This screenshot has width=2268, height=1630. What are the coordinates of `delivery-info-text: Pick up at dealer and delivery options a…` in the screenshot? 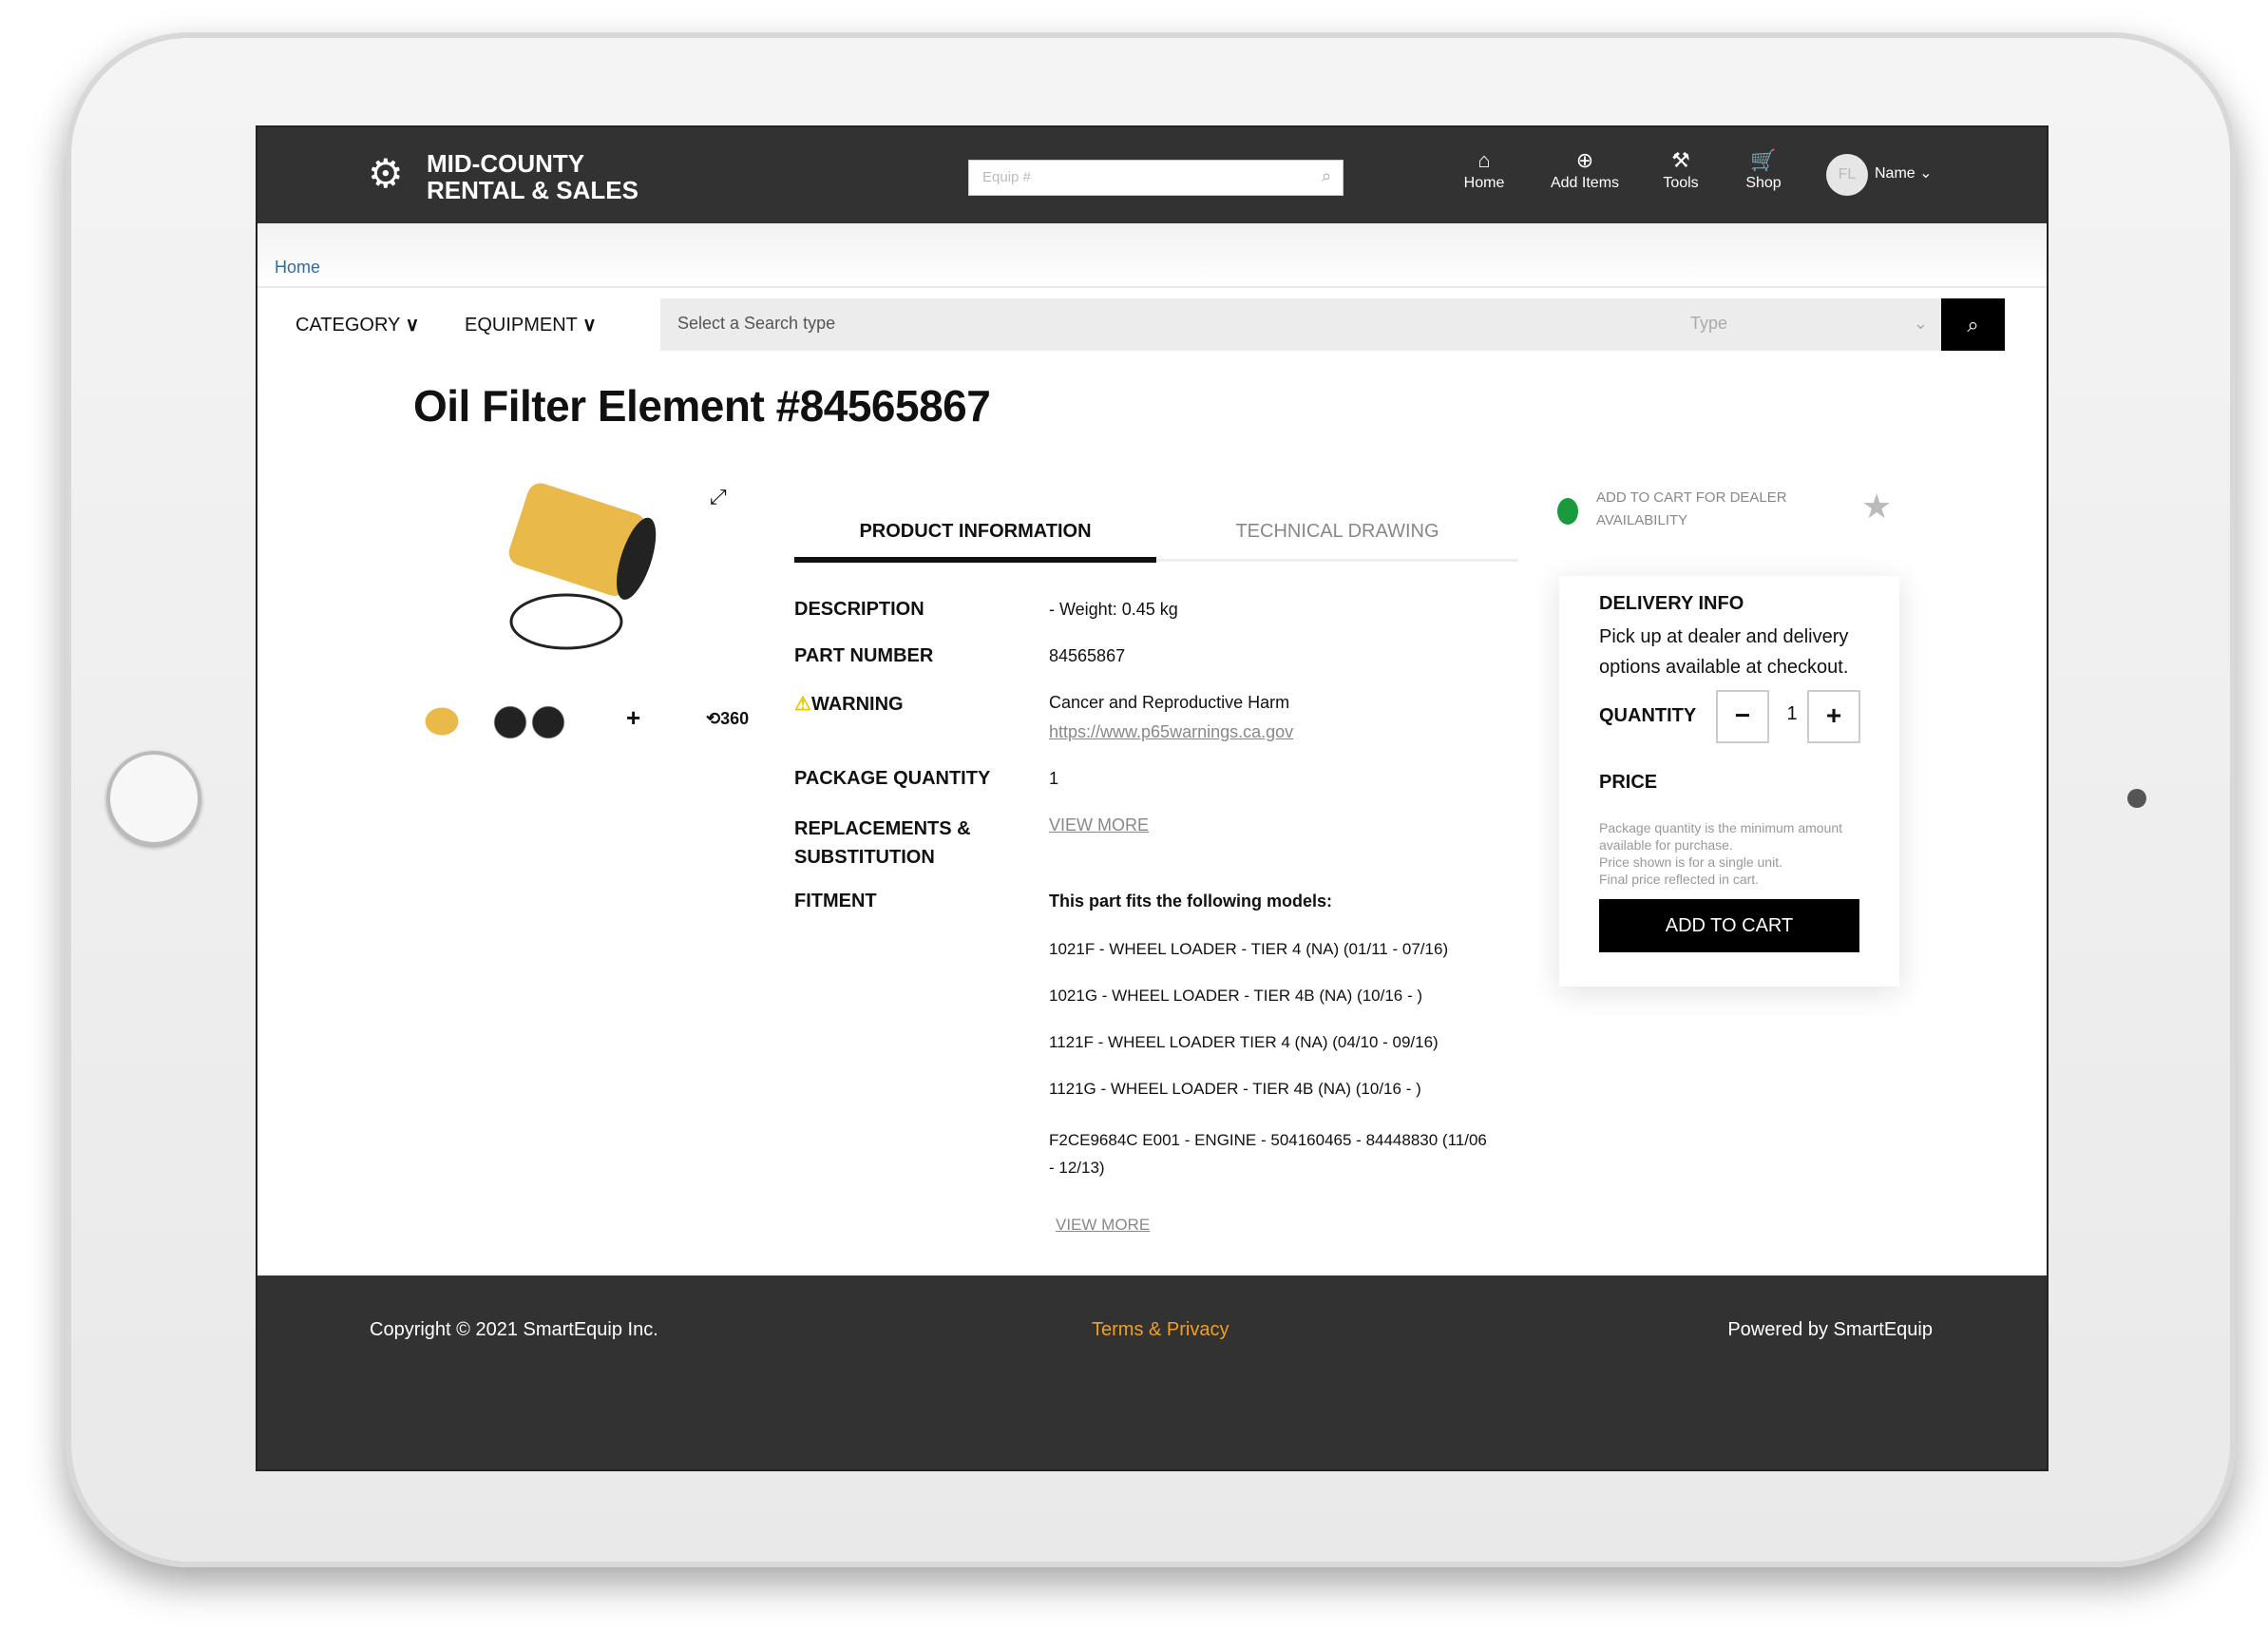 It's located at (1724, 652).